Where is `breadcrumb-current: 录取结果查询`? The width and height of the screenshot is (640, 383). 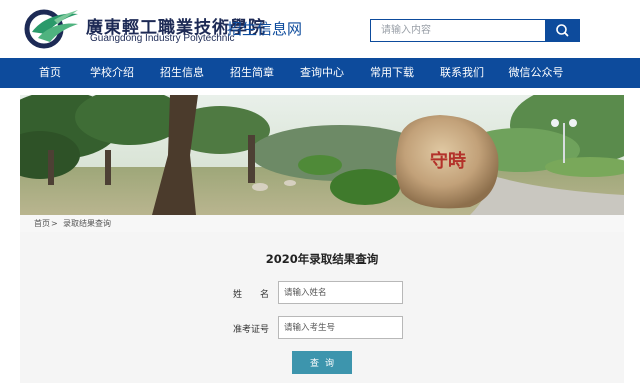 breadcrumb-current: 录取结果查询 is located at coordinates (87, 223).